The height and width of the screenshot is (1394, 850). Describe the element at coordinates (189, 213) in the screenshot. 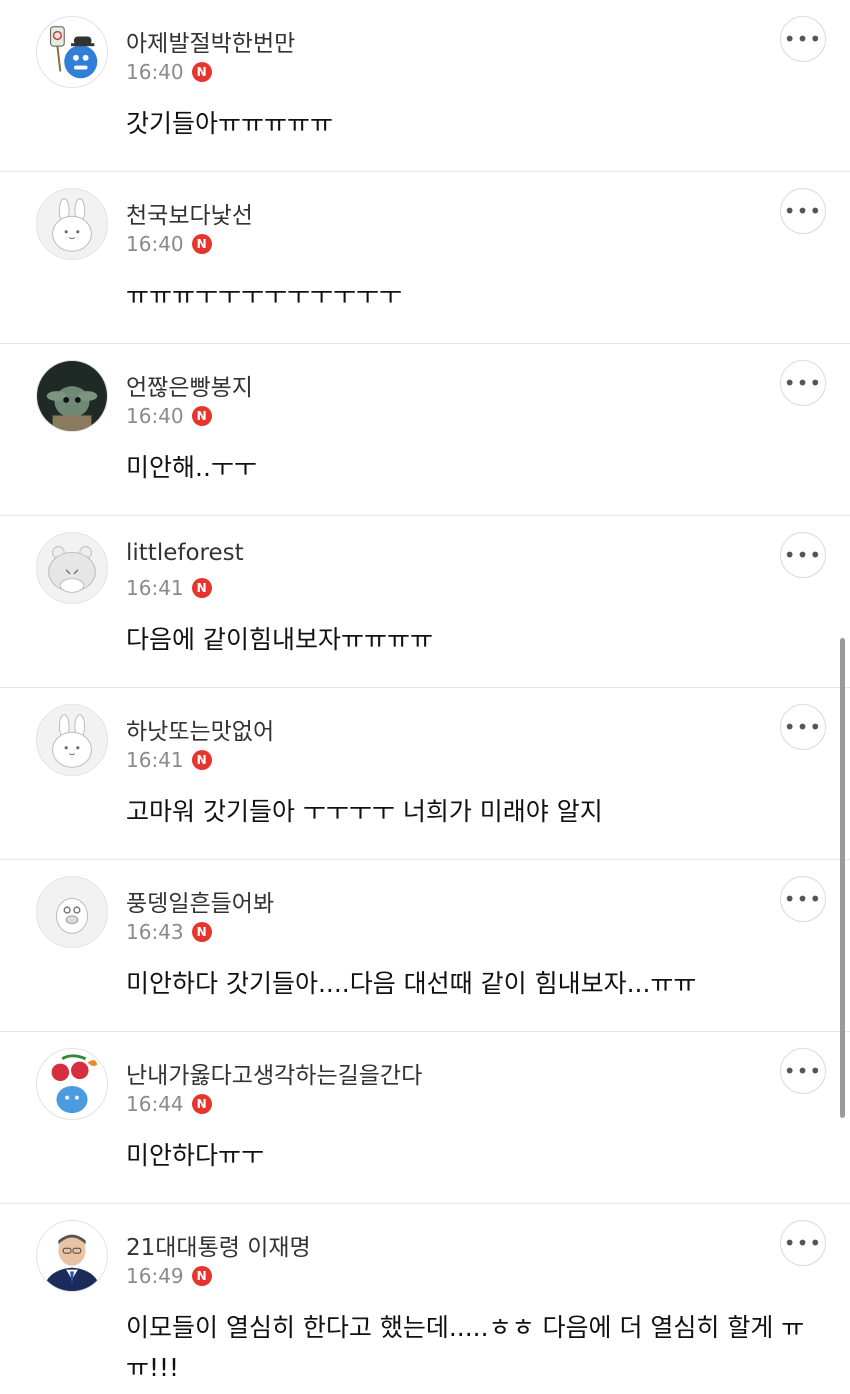

I see `comment-nickname: 천국보다낯선` at that location.